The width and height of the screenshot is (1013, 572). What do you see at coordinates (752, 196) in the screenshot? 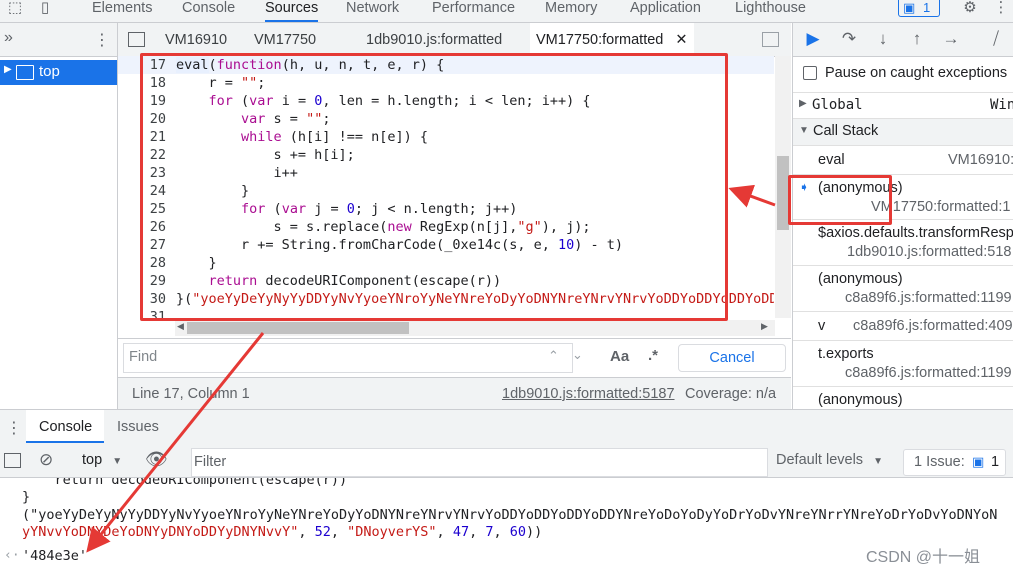
I see `annotation-arrow-to-code` at bounding box center [752, 196].